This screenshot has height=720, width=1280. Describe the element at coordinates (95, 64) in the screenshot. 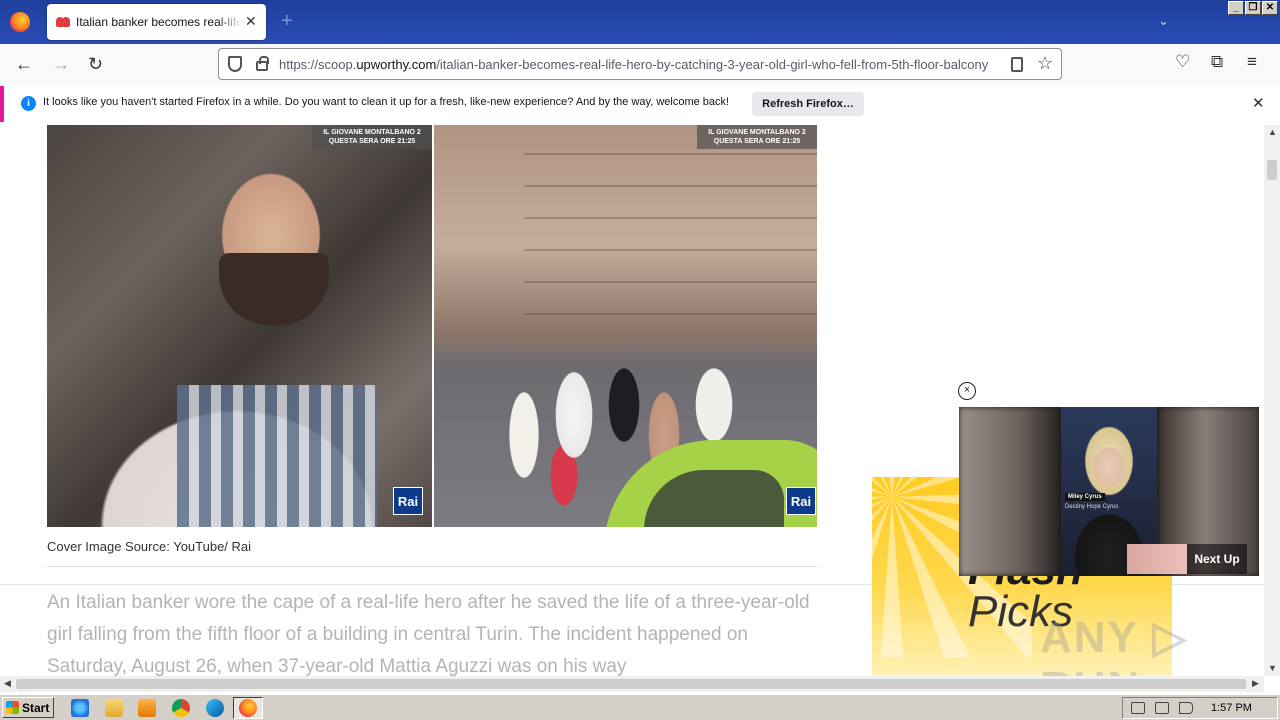

I see `reload-button: ↻` at that location.